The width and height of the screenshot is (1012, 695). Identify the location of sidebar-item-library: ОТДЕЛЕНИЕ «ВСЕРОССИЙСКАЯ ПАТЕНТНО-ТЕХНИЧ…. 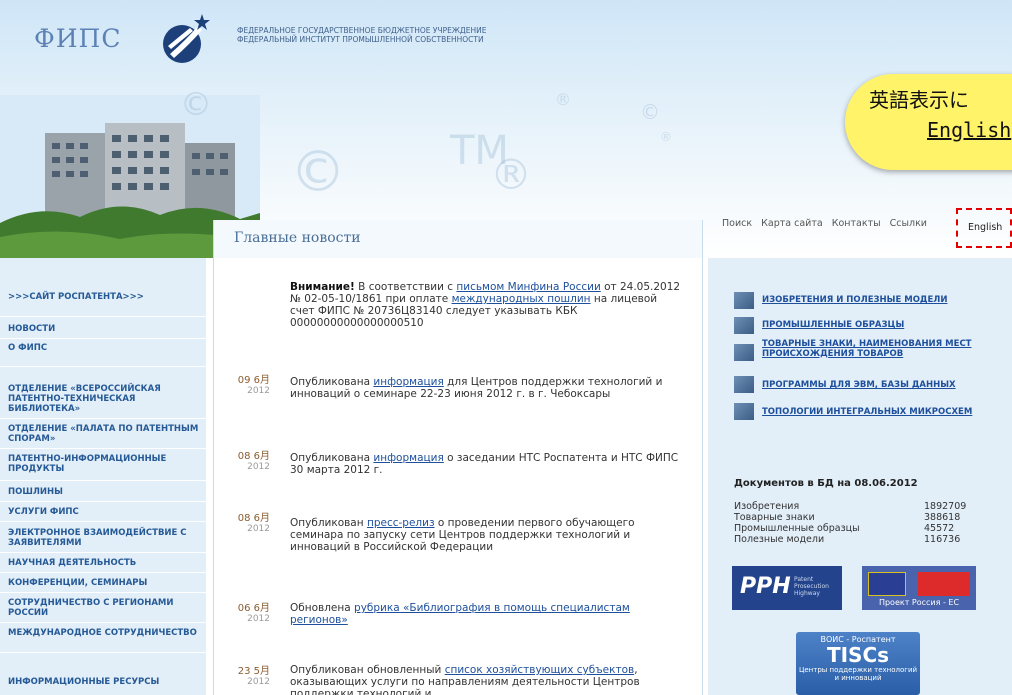
(106, 399).